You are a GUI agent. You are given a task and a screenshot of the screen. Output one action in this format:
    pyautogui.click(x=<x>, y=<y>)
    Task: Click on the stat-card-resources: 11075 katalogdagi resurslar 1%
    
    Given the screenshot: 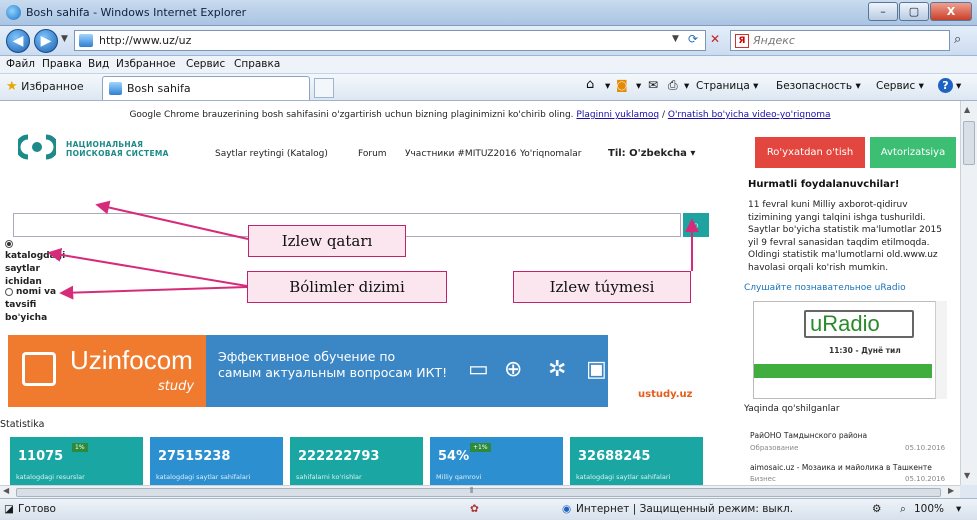 What is the action you would take?
    pyautogui.click(x=76, y=461)
    